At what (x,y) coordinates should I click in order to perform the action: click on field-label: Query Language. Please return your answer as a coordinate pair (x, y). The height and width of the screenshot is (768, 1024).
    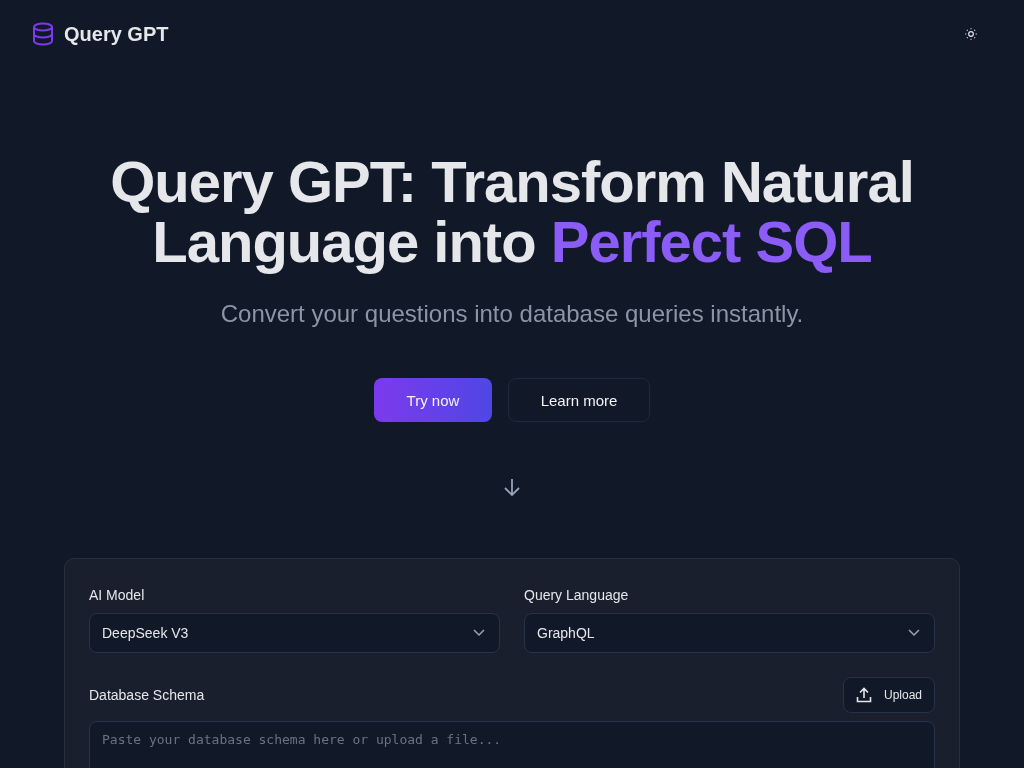
    Looking at the image, I should click on (577, 595).